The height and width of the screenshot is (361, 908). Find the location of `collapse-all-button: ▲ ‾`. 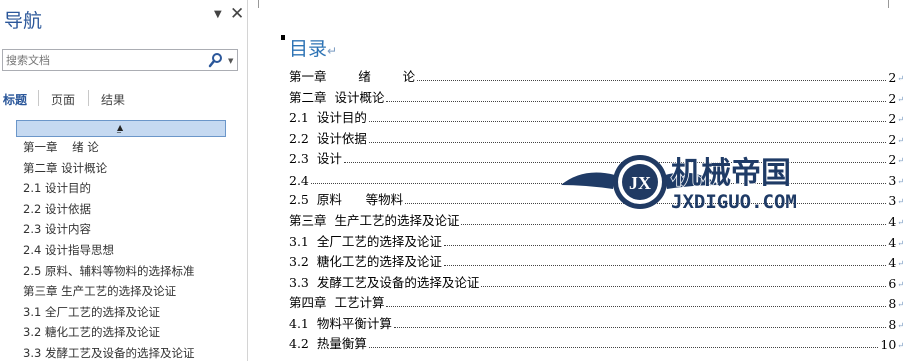

collapse-all-button: ▲ ‾ is located at coordinates (121, 130).